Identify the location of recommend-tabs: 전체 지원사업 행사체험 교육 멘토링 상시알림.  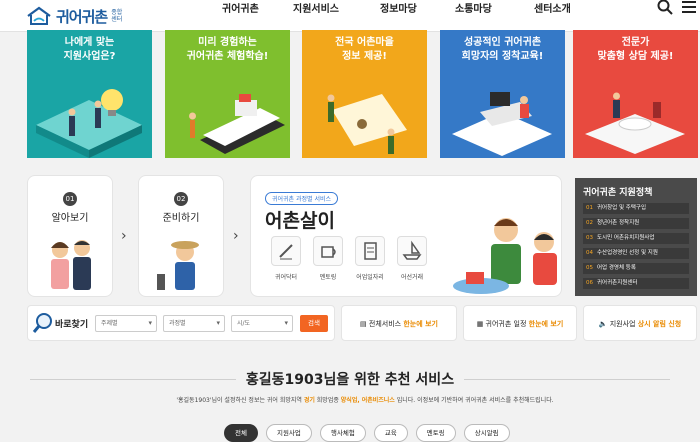
(367, 433).